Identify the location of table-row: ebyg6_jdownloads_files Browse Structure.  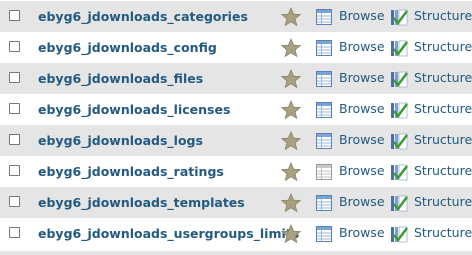
(236, 78).